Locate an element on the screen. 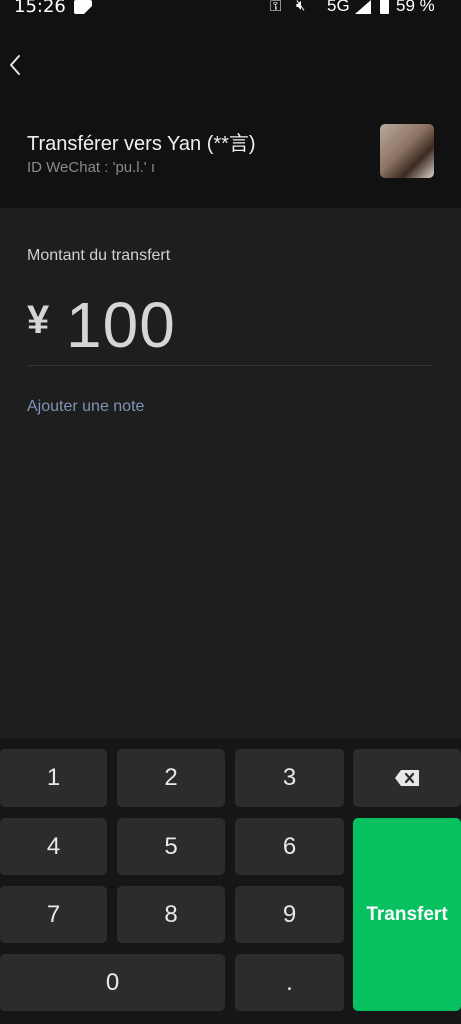  key-9: 9 is located at coordinates (289, 914).